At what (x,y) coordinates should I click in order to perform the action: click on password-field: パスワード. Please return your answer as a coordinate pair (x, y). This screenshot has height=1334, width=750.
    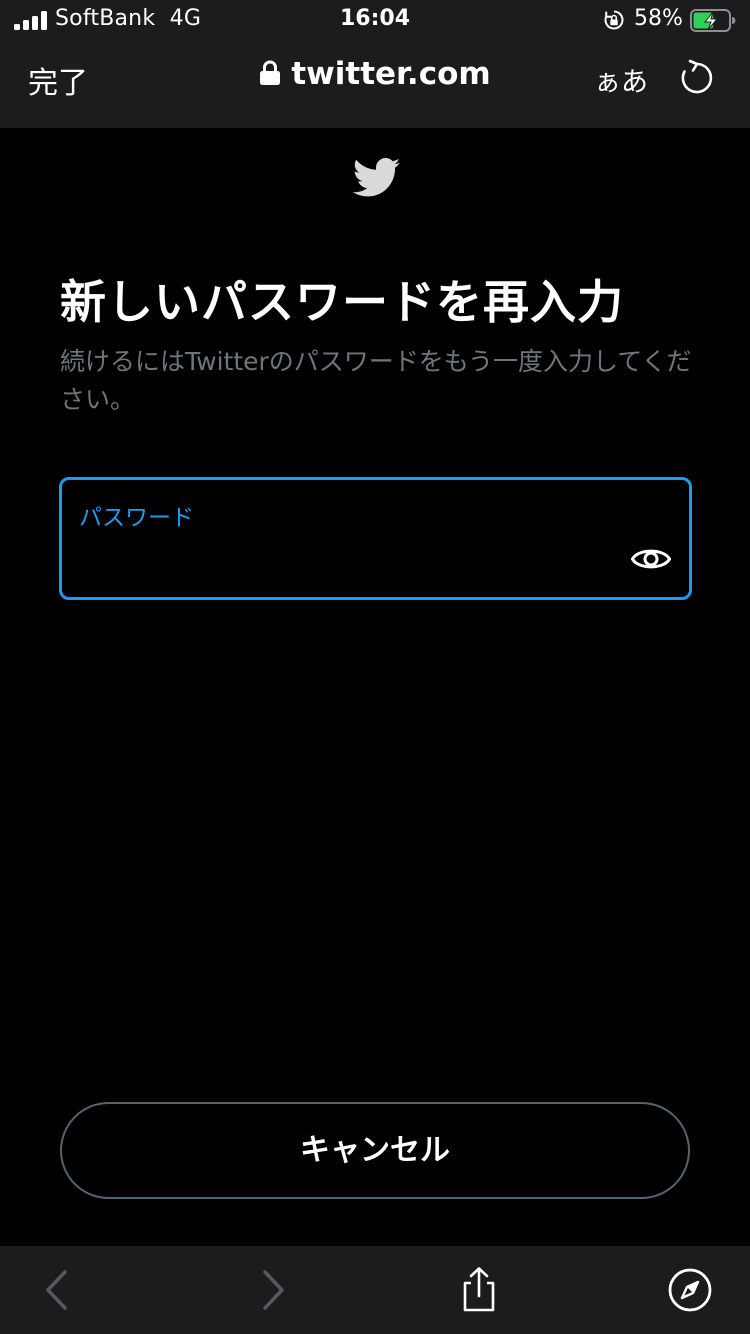
    Looking at the image, I should click on (375, 538).